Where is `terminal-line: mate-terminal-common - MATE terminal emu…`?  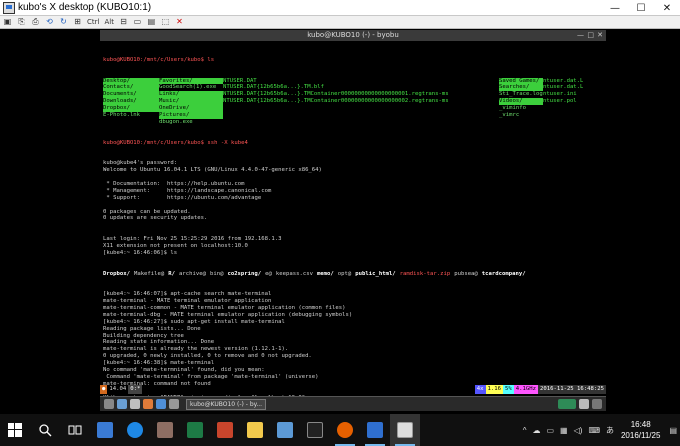 terminal-line: mate-terminal-common - MATE terminal emu… is located at coordinates (224, 308).